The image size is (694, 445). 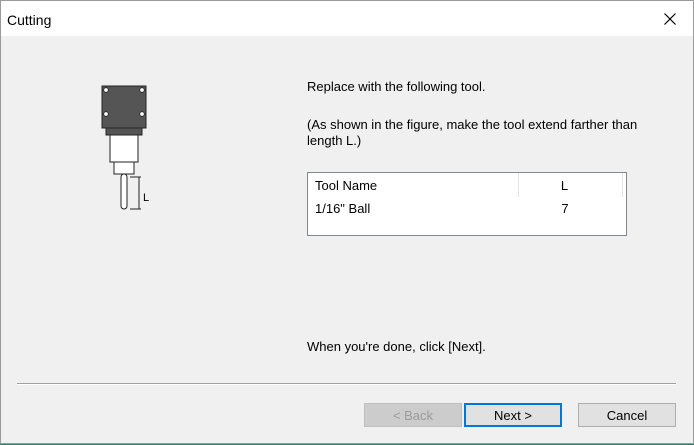 What do you see at coordinates (396, 86) in the screenshot?
I see `instruction-text: Replace with the following tool.` at bounding box center [396, 86].